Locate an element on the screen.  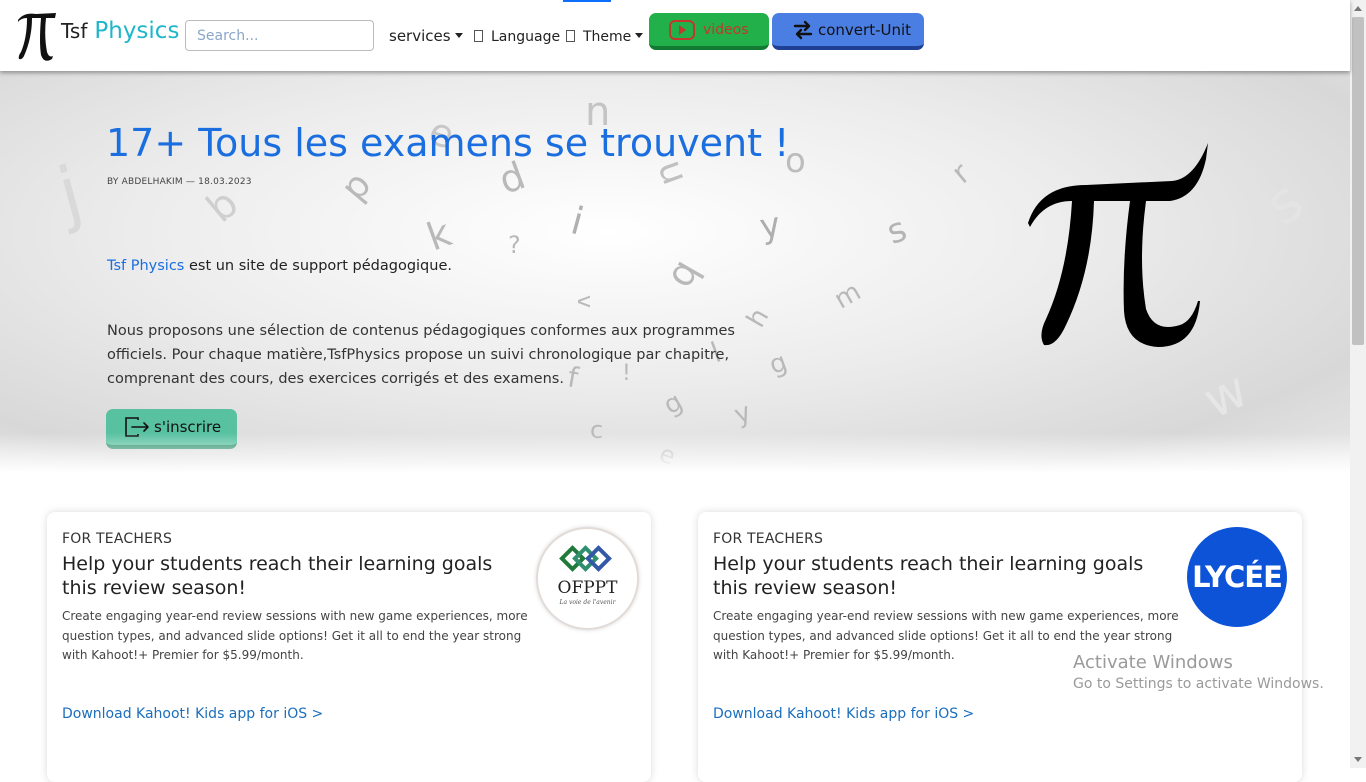
vertical-scrollbar is located at coordinates (1358, 384).